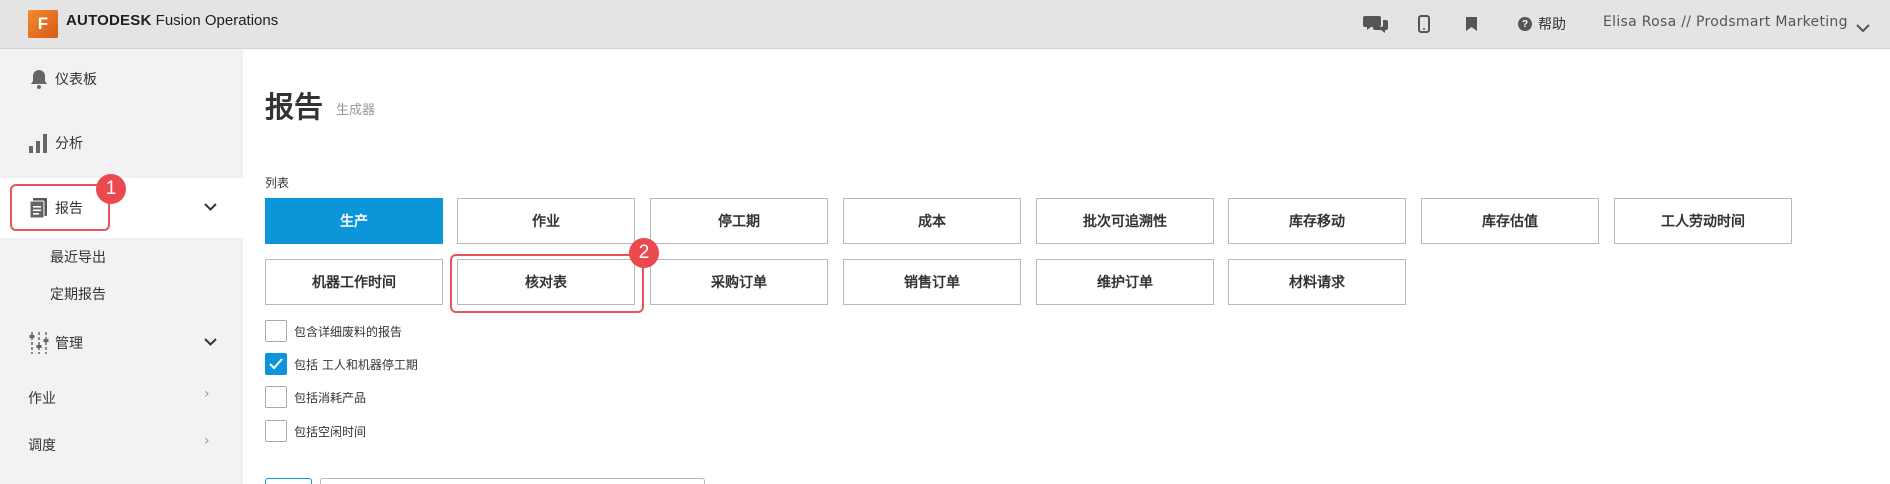 The image size is (1890, 484). I want to click on option-label: 包括空闲时间, so click(330, 431).